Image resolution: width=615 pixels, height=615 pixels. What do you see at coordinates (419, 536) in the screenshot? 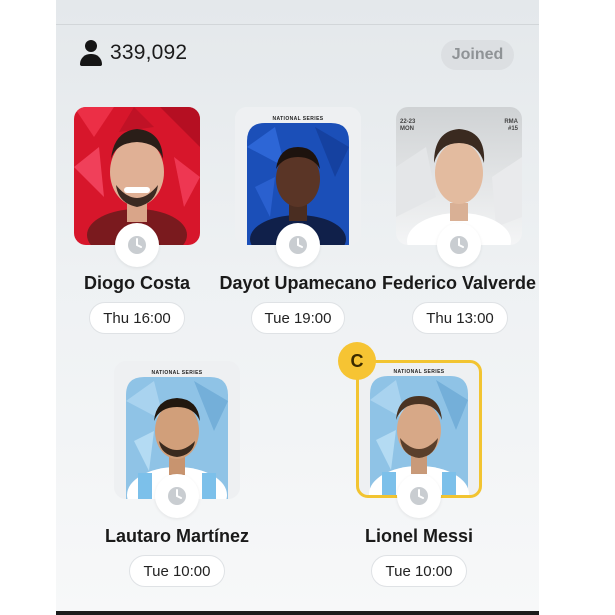
I see `player-name: Lionel Messi` at bounding box center [419, 536].